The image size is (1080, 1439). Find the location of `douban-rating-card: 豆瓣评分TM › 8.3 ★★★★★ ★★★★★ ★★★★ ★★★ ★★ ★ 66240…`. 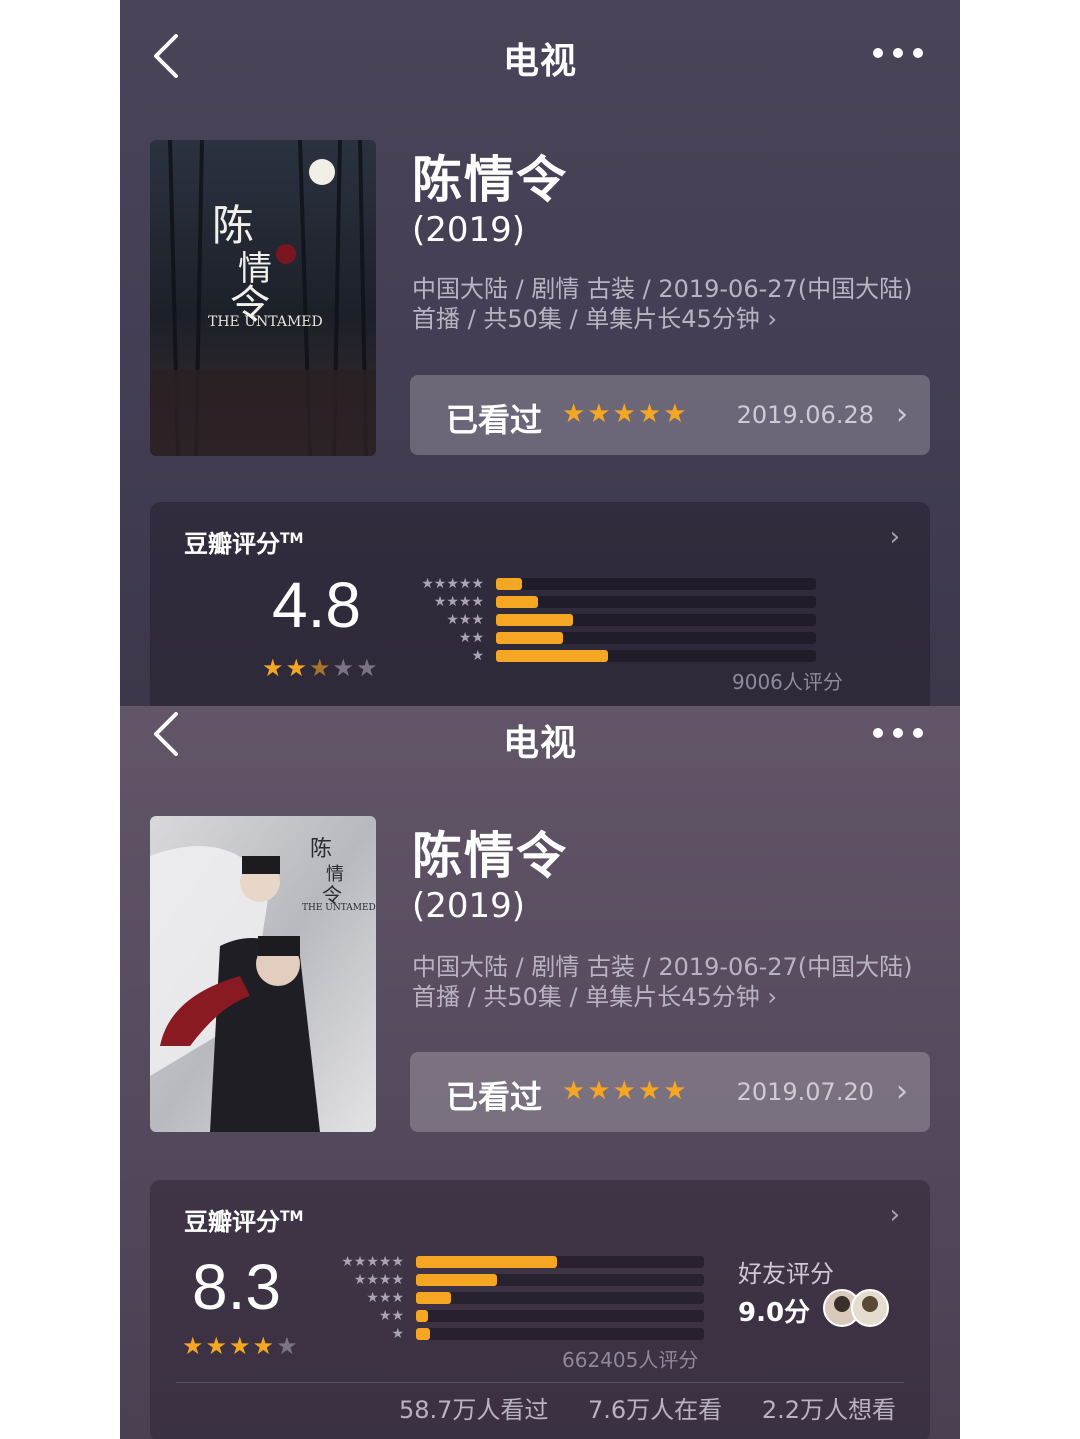

douban-rating-card: 豆瓣评分TM › 8.3 ★★★★★ ★★★★★ ★★★★ ★★★ ★★ ★ 66240… is located at coordinates (540, 1309).